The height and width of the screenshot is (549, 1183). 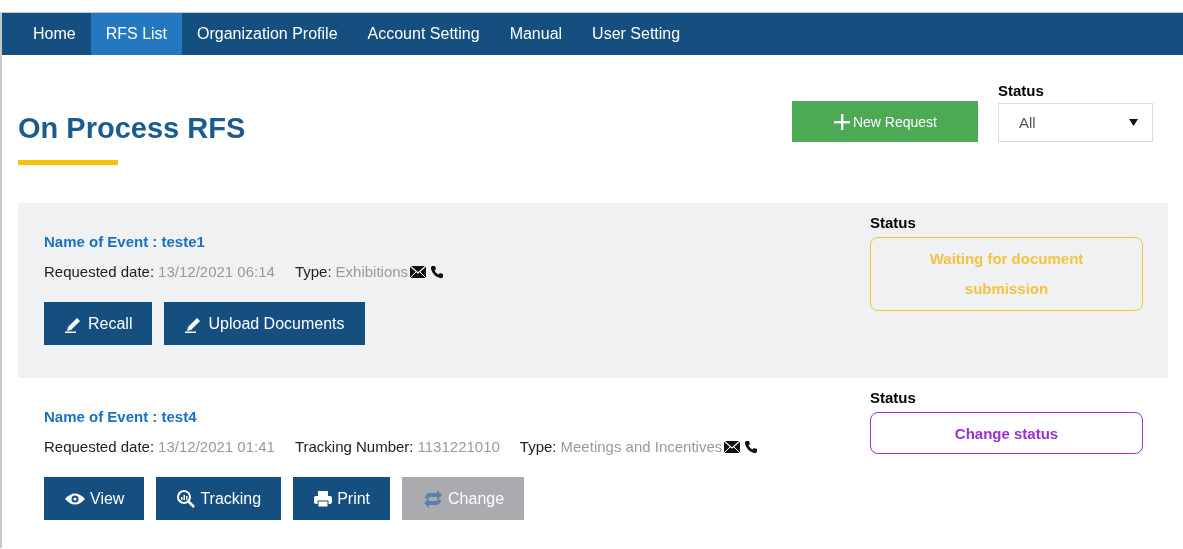 I want to click on status-badge: Waiting for document submission, so click(x=1006, y=274).